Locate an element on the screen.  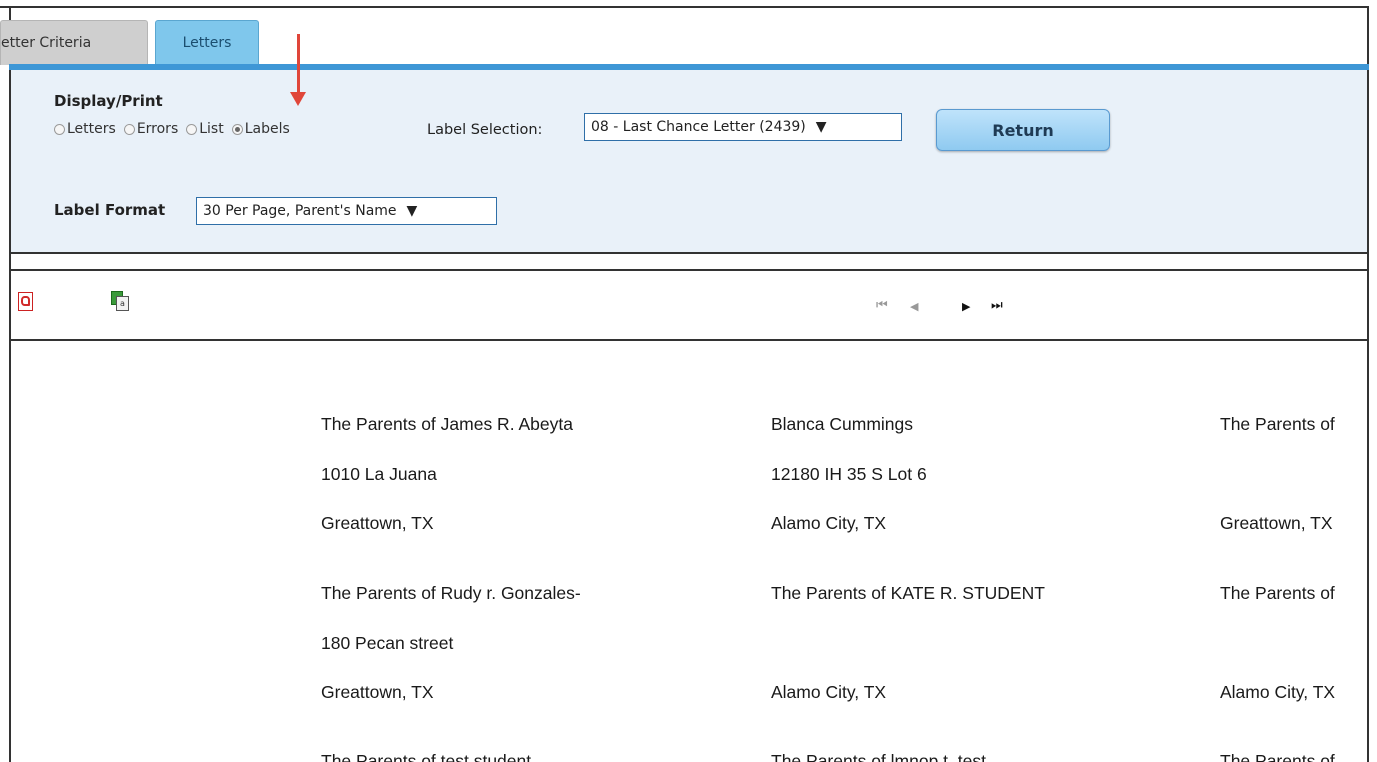
radio-option-labels: Labels is located at coordinates (260, 129).